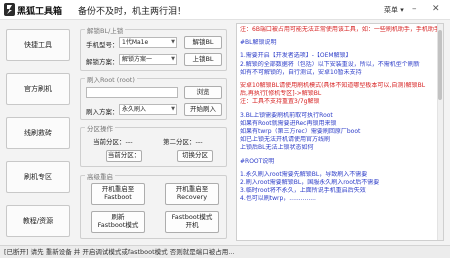  What do you see at coordinates (440, 132) in the screenshot?
I see `help-scrollbar` at bounding box center [440, 132].